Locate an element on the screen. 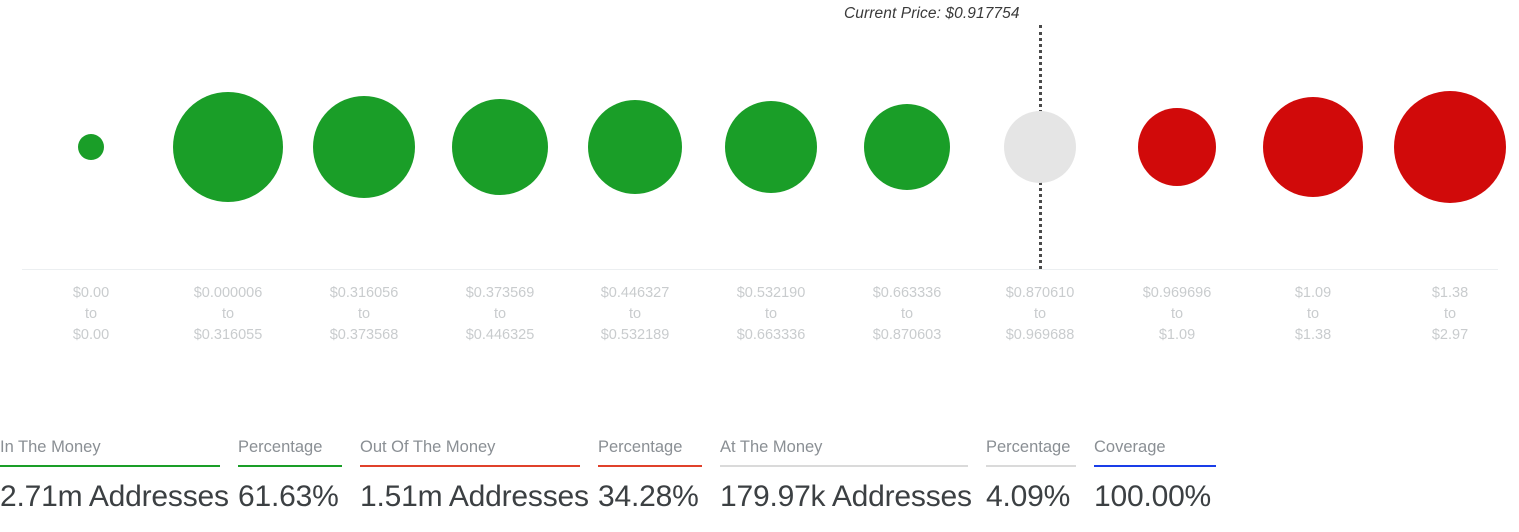  tick-range-from: $0.446327 is located at coordinates (635, 293).